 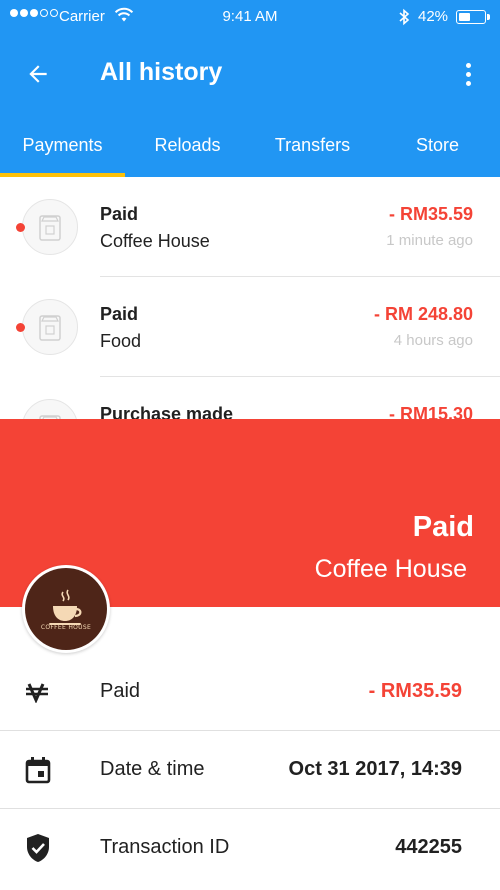 I want to click on detail-label: Date & time, so click(x=152, y=769).